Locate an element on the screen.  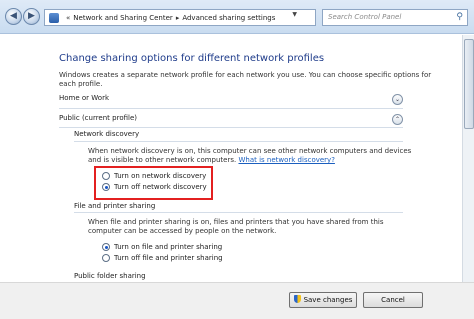
save-changes-button: Save changes is located at coordinates (323, 300).